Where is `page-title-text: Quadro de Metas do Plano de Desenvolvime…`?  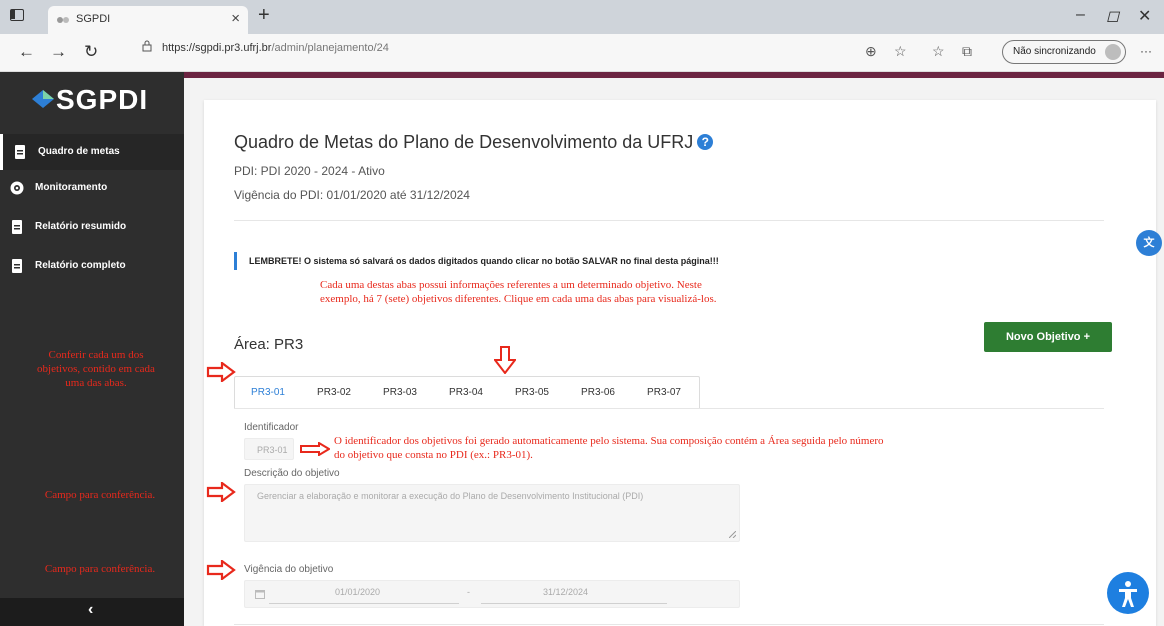
page-title-text: Quadro de Metas do Plano de Desenvolvime… is located at coordinates (464, 142).